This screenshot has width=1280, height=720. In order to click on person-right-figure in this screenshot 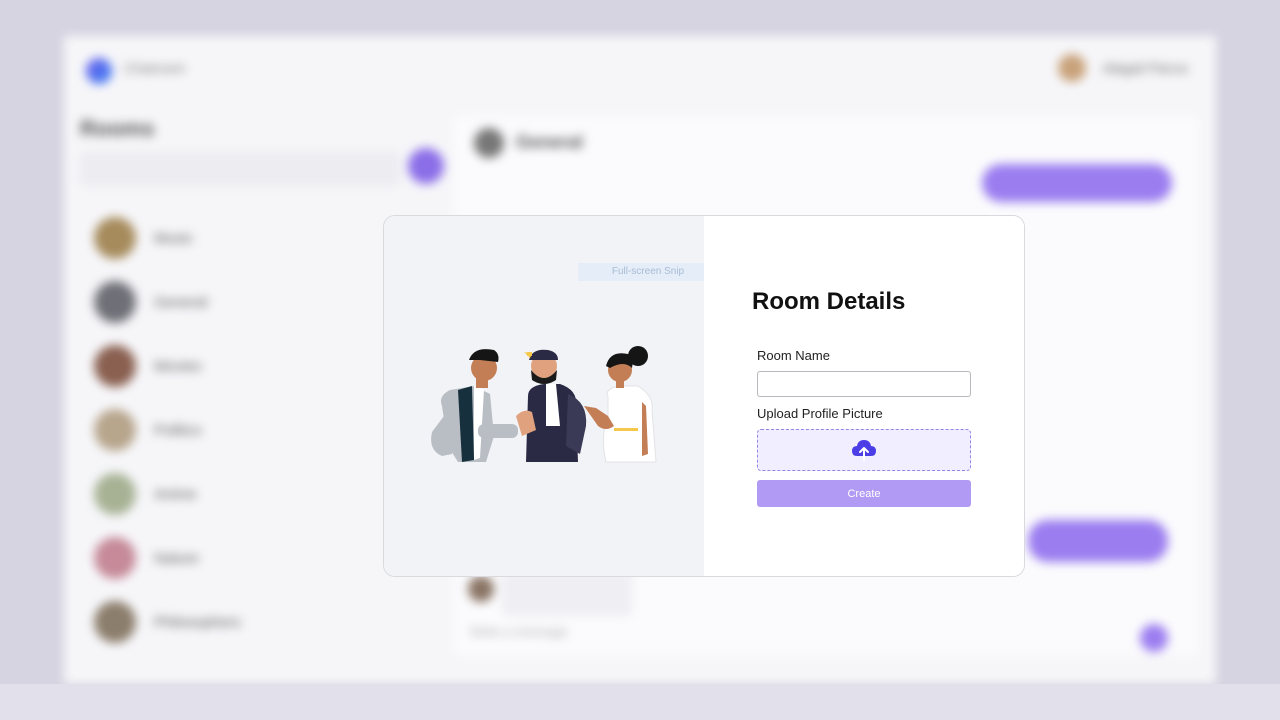, I will do `click(620, 404)`.